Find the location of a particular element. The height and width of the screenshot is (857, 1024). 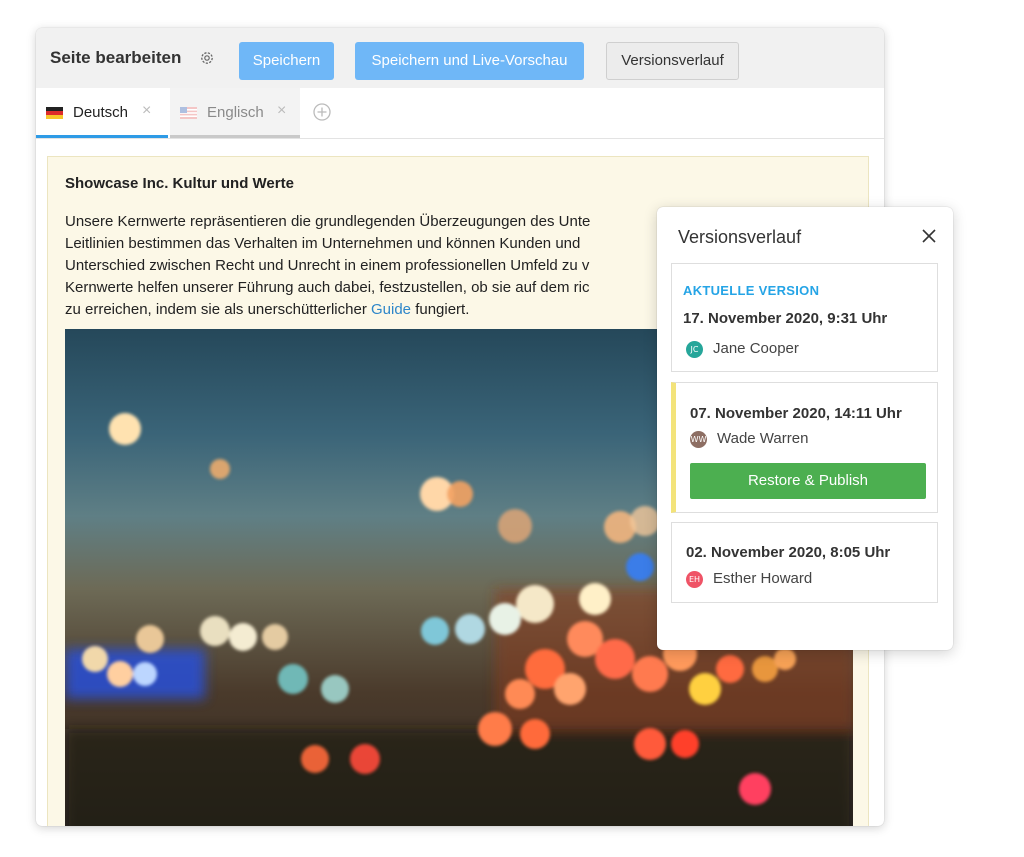

version-history-button: Versionsverlauf is located at coordinates (672, 61).